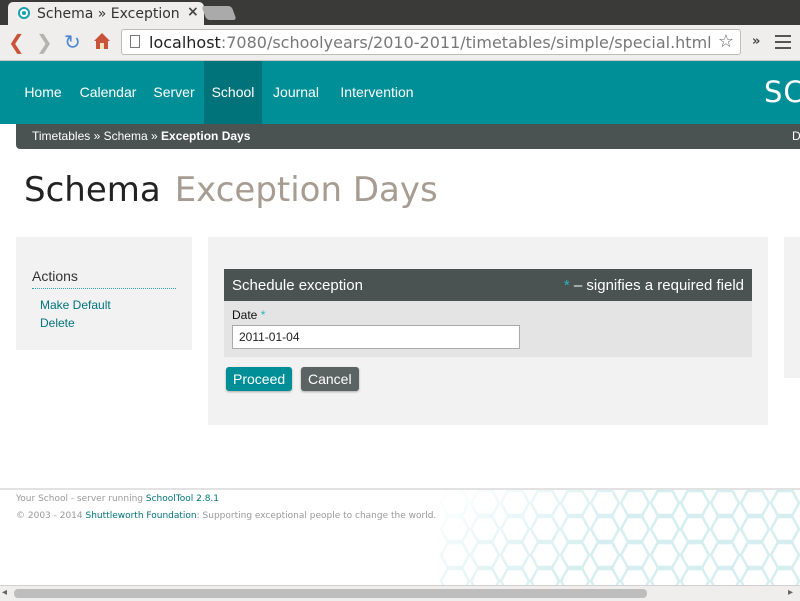 The height and width of the screenshot is (601, 800). What do you see at coordinates (109, 14) in the screenshot?
I see `tab-title: Schema » Exception D` at bounding box center [109, 14].